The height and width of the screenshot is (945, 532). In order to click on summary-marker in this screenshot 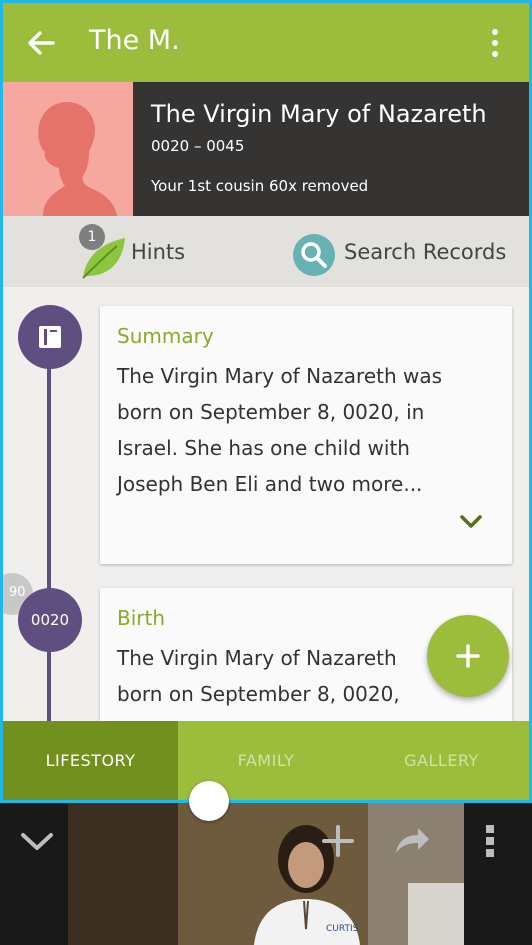, I will do `click(50, 337)`.